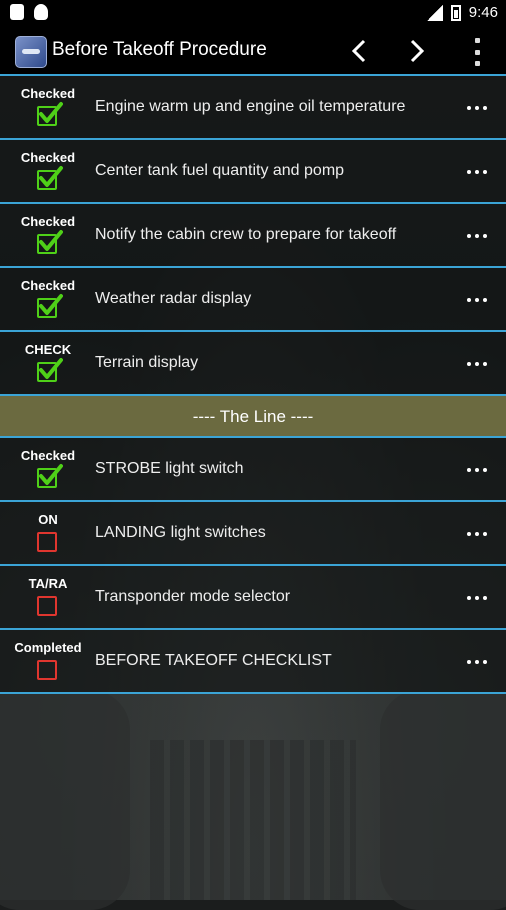  Describe the element at coordinates (455, 12) in the screenshot. I see `battery-icon` at that location.